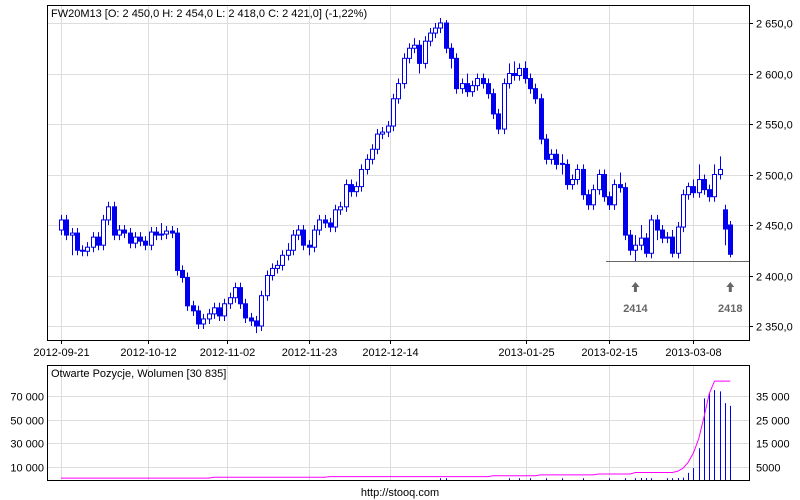  Describe the element at coordinates (400, 493) in the screenshot. I see `footer-link: http://stooq.com` at that location.